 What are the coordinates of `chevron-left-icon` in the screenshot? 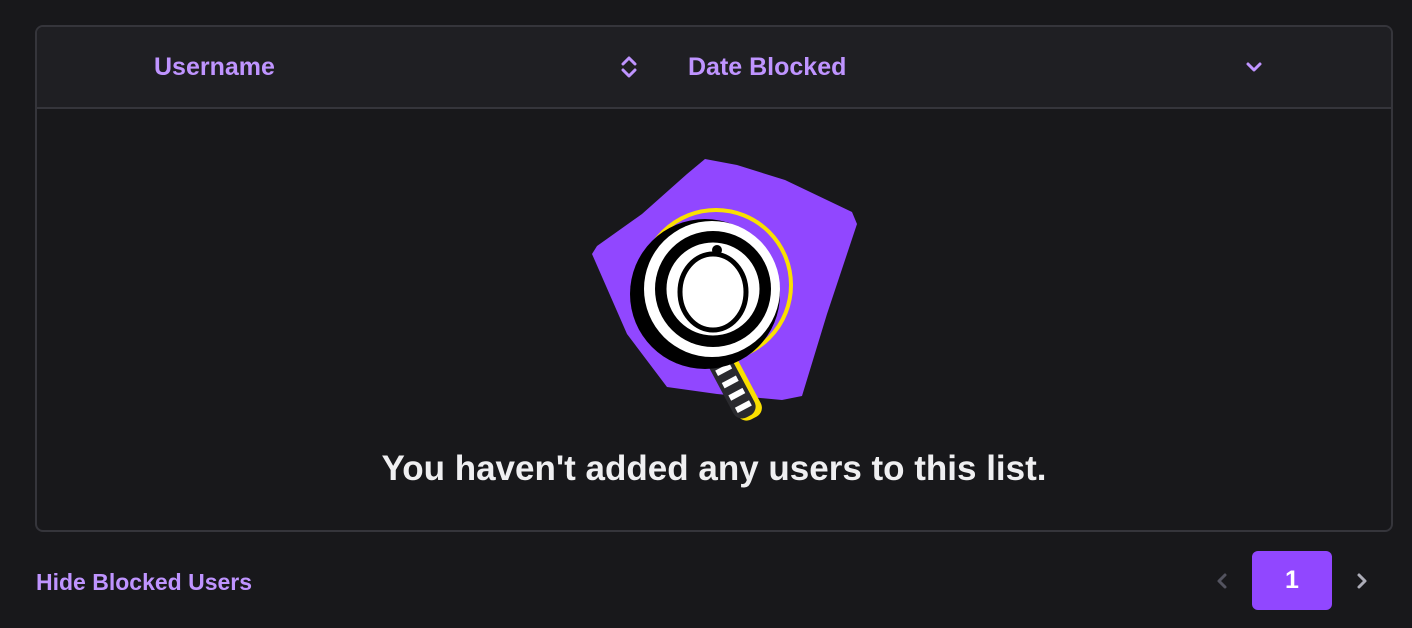 It's located at (1222, 581).